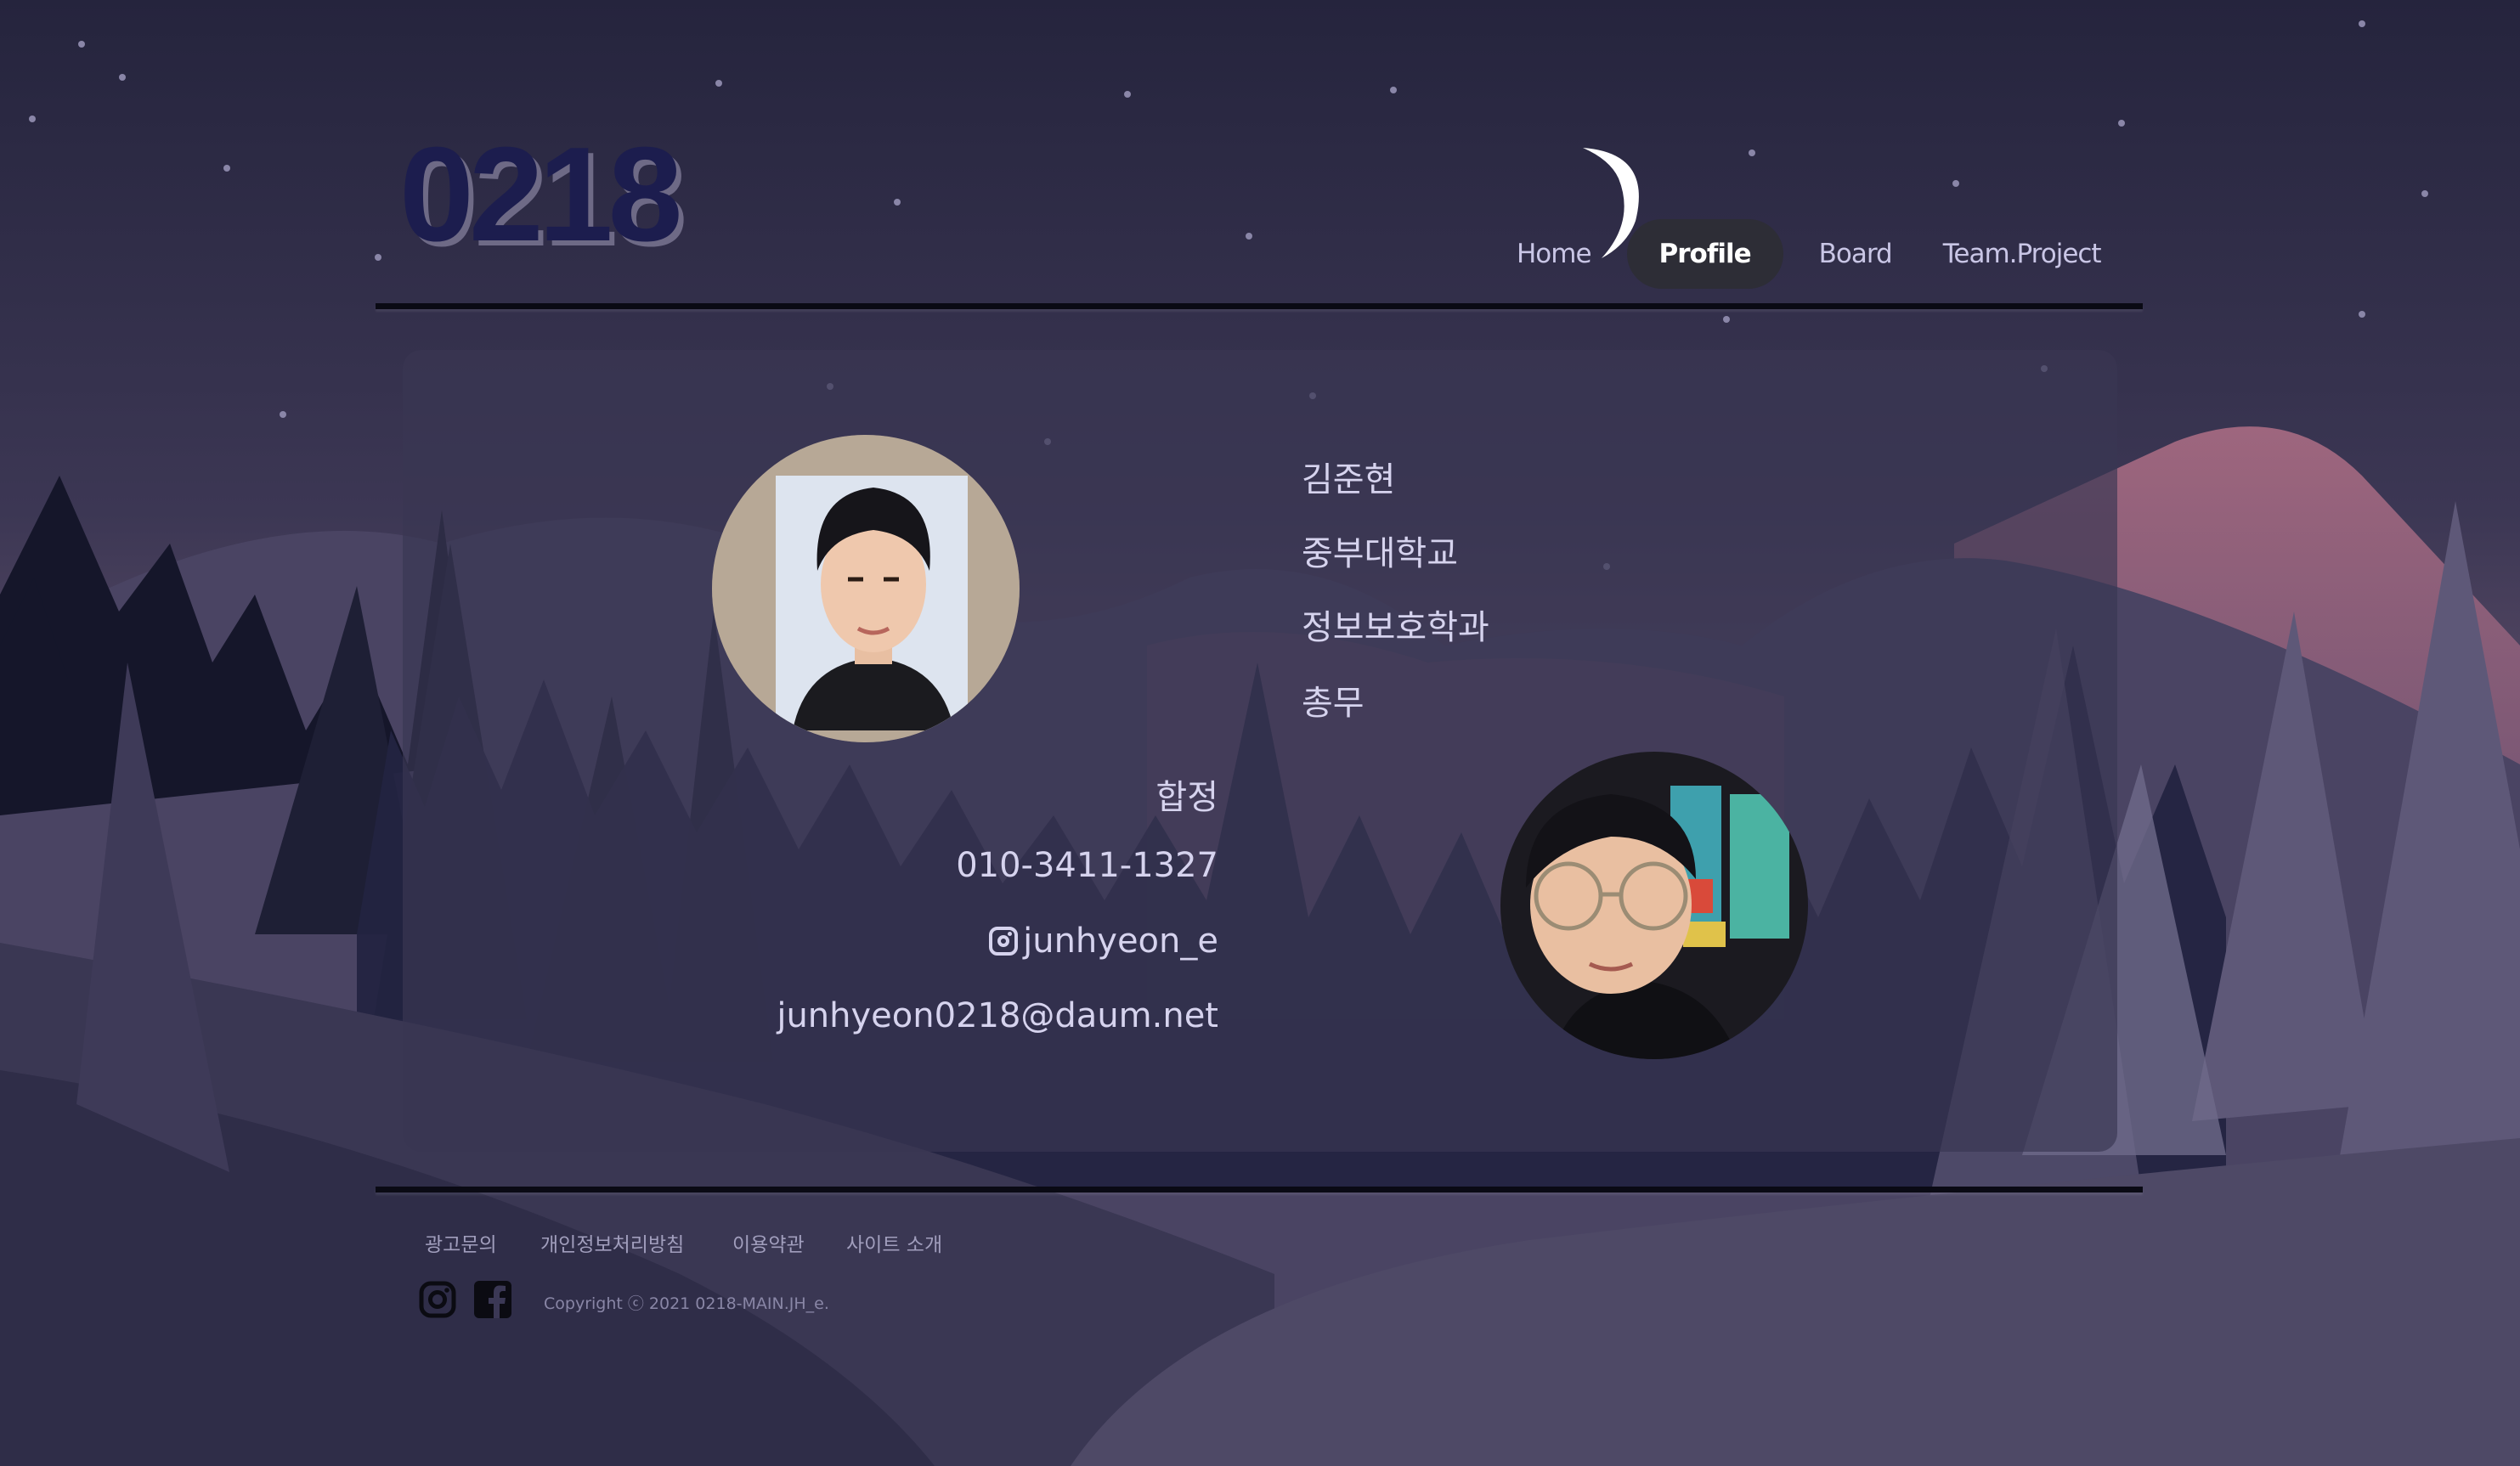 The height and width of the screenshot is (1466, 2520). Describe the element at coordinates (1705, 254) in the screenshot. I see `nav-profile: Profile` at that location.